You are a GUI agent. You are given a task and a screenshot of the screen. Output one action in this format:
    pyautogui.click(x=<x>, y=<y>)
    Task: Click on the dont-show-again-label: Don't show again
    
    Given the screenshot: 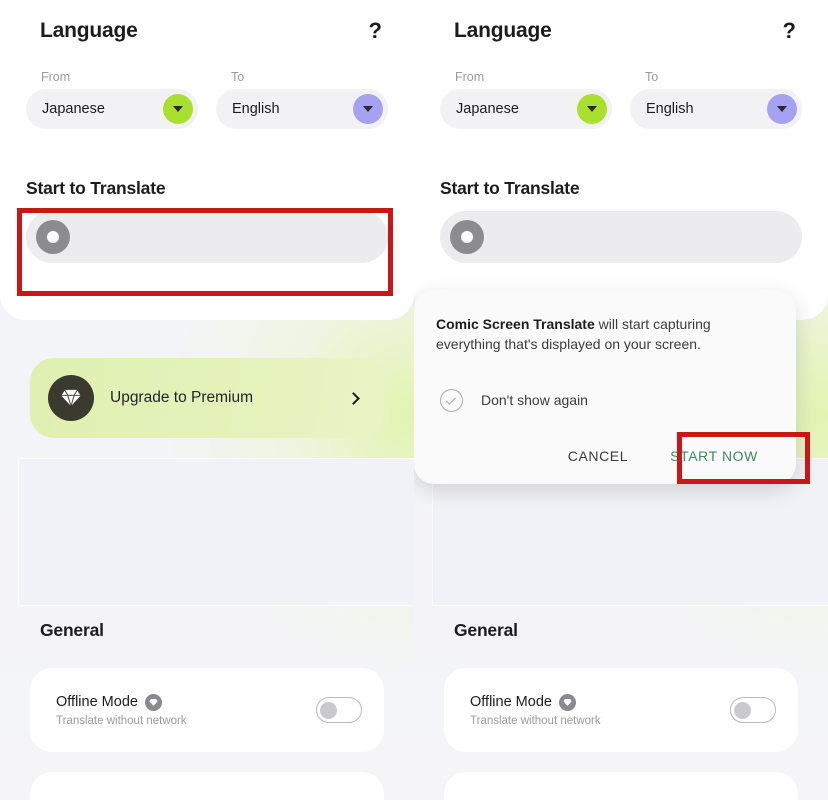 What is the action you would take?
    pyautogui.click(x=534, y=400)
    